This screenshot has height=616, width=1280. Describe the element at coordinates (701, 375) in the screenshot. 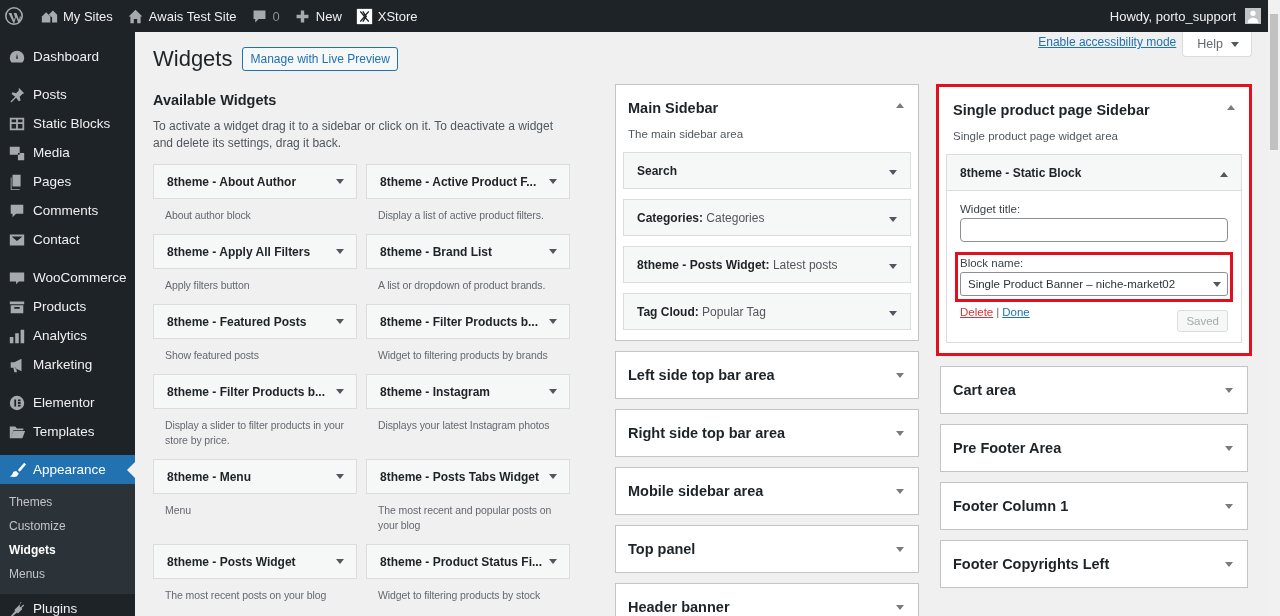

I see `sidebar-title: Left side top bar area` at that location.